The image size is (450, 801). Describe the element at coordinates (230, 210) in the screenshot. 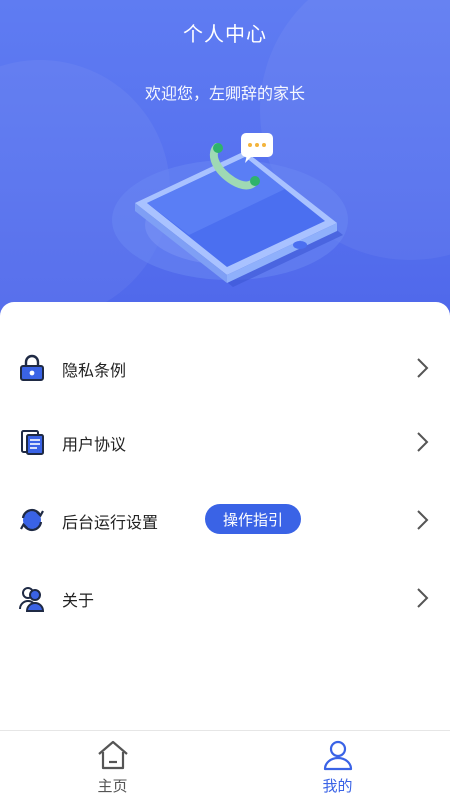

I see `phone-illustration` at that location.